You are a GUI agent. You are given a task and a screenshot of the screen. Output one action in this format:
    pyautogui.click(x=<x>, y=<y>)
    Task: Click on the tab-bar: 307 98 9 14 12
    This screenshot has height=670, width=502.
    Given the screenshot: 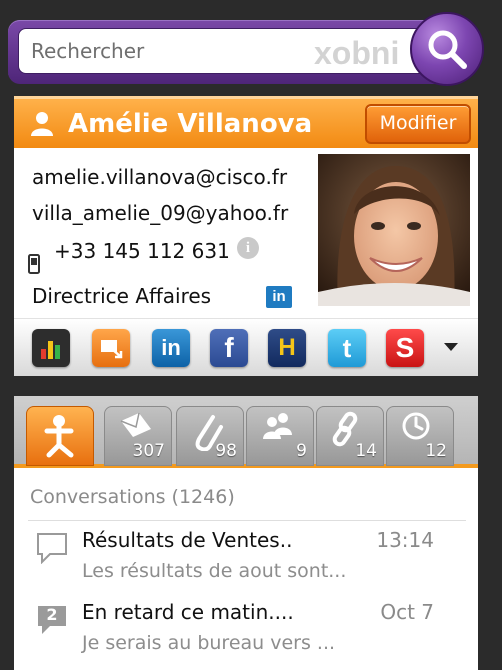 What is the action you would take?
    pyautogui.click(x=246, y=432)
    